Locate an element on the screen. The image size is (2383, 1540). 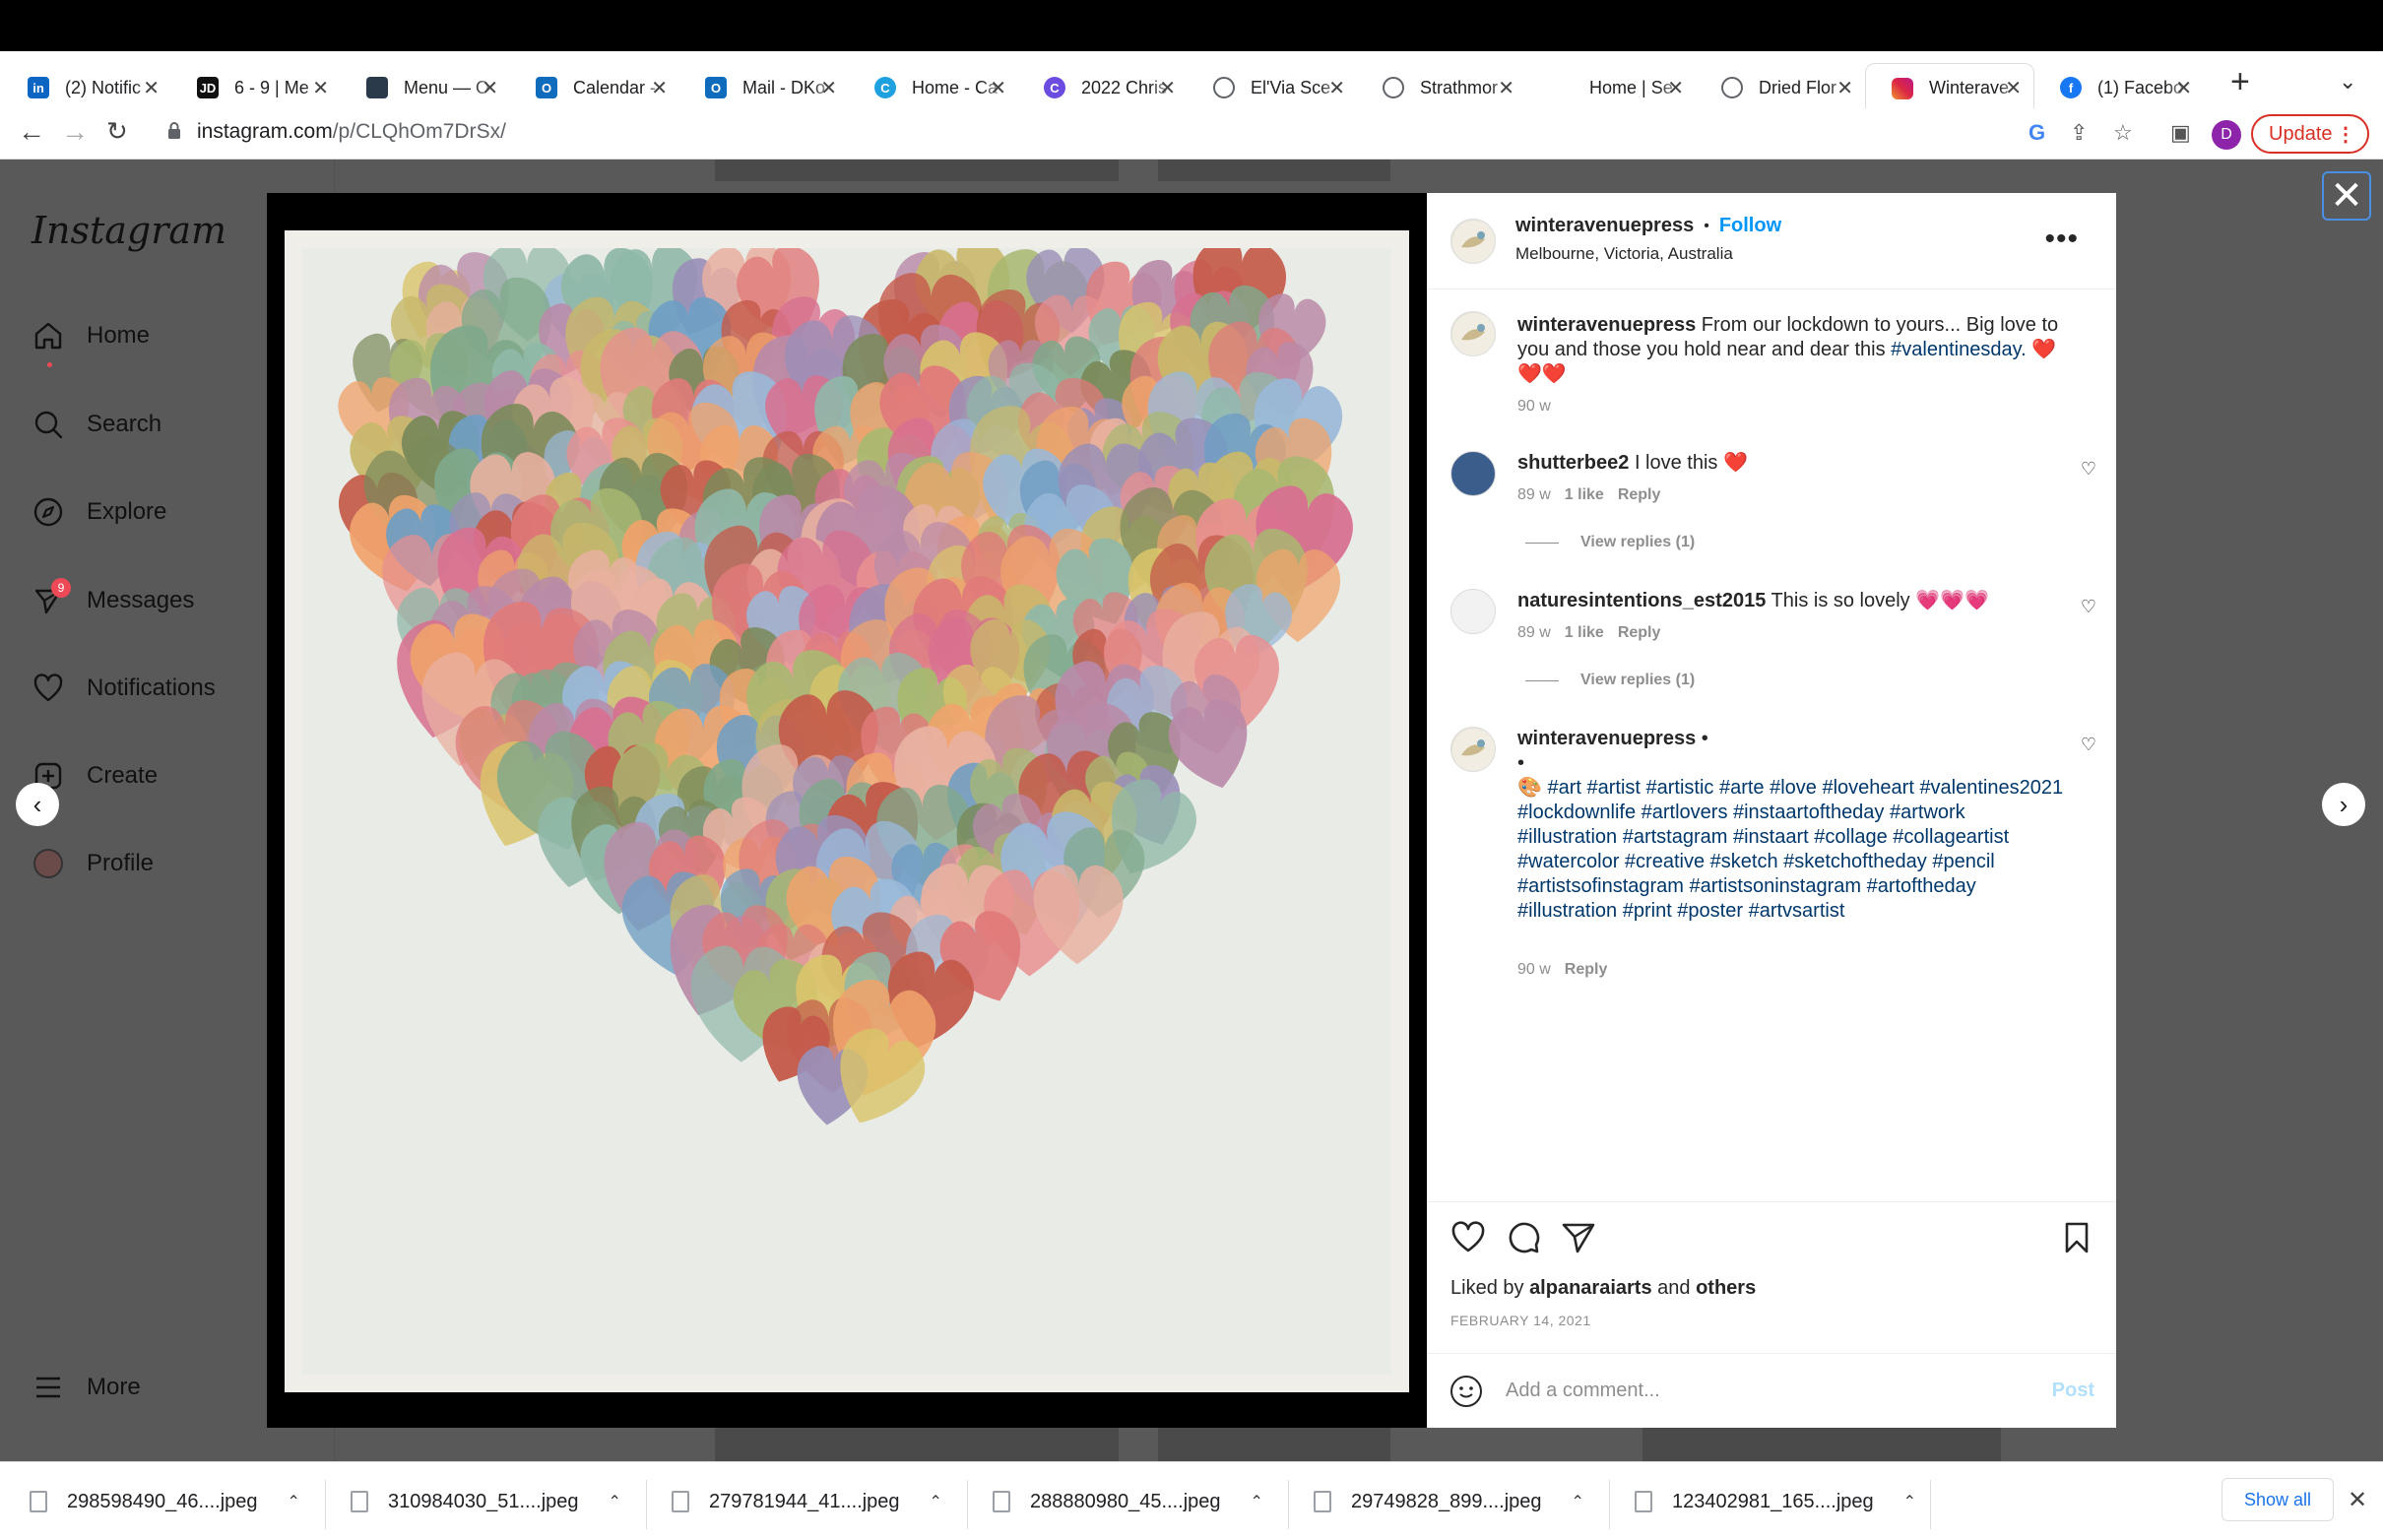
share-icon: ⇪ is located at coordinates (2079, 133).